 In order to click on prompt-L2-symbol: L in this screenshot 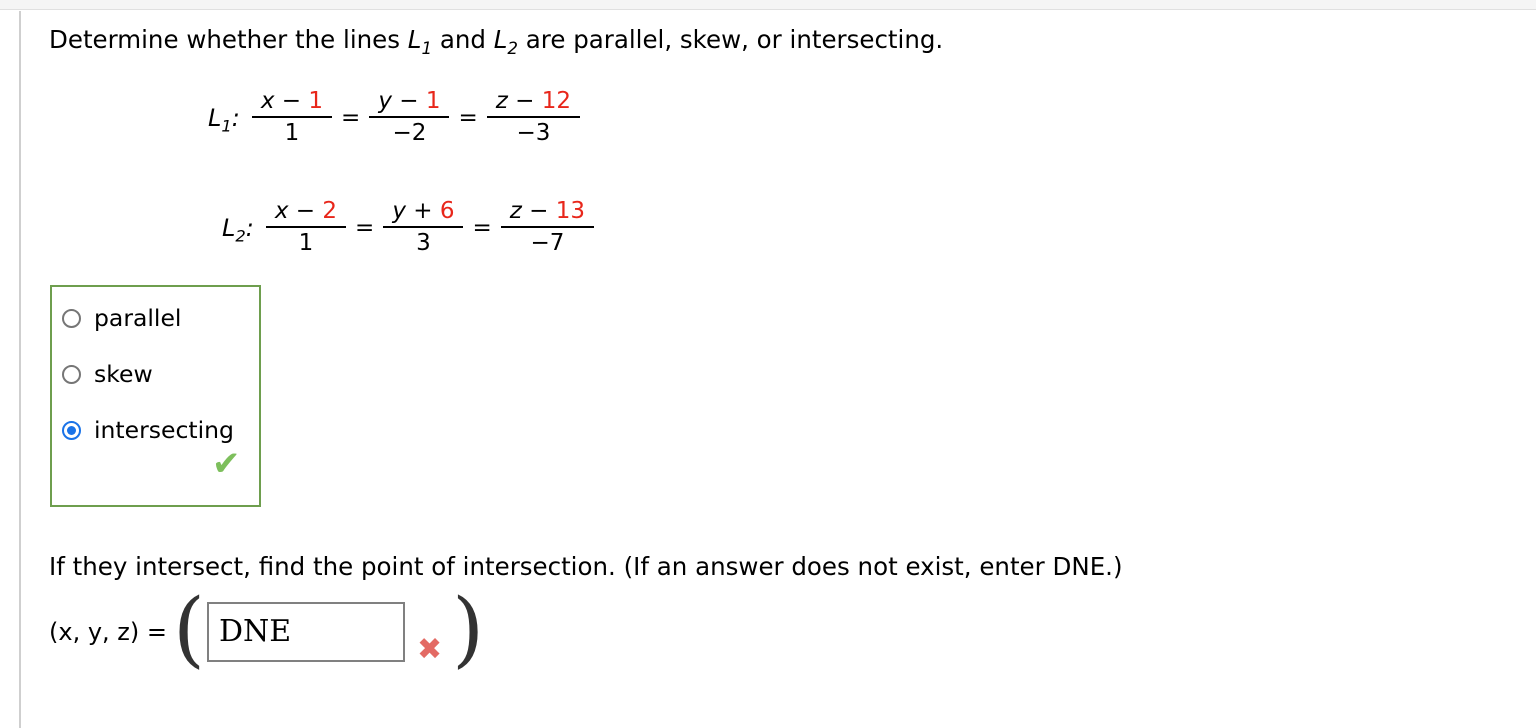, I will do `click(500, 39)`.